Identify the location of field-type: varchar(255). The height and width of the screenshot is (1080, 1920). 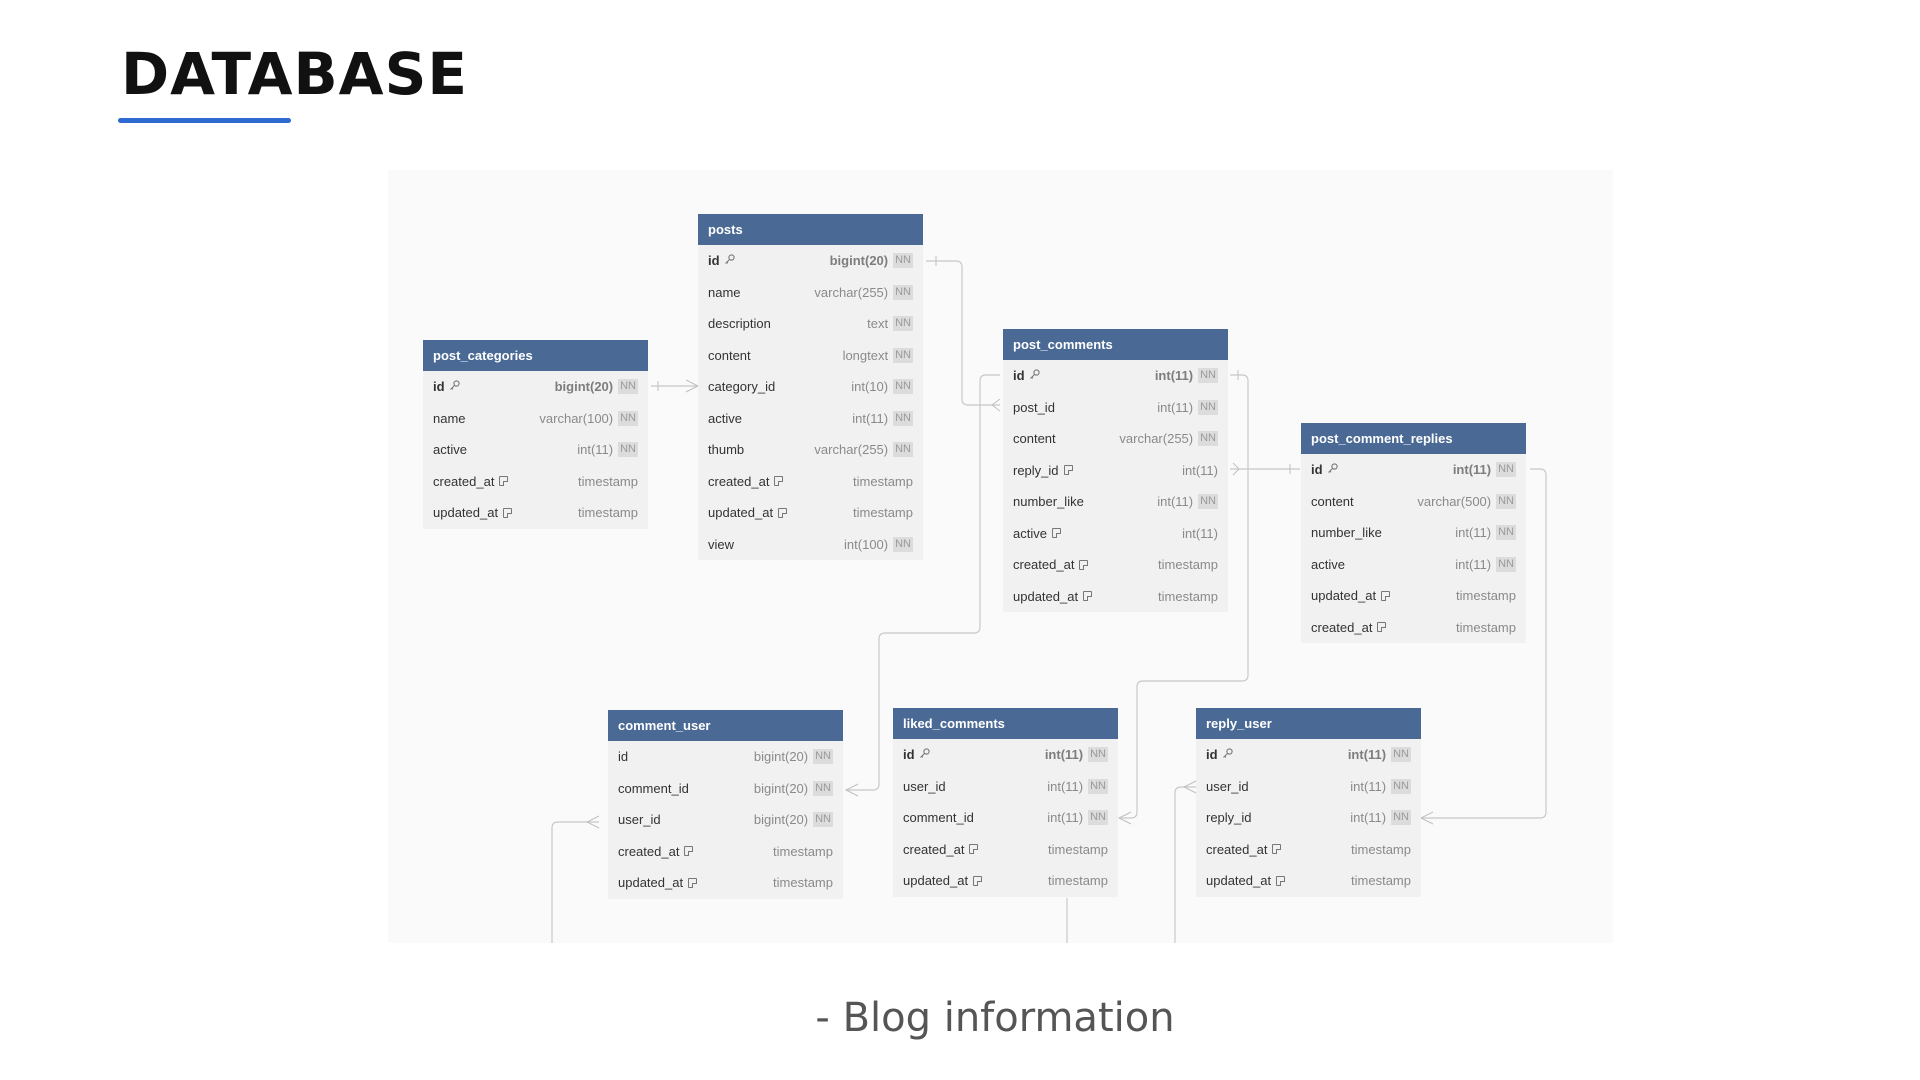
(1156, 439).